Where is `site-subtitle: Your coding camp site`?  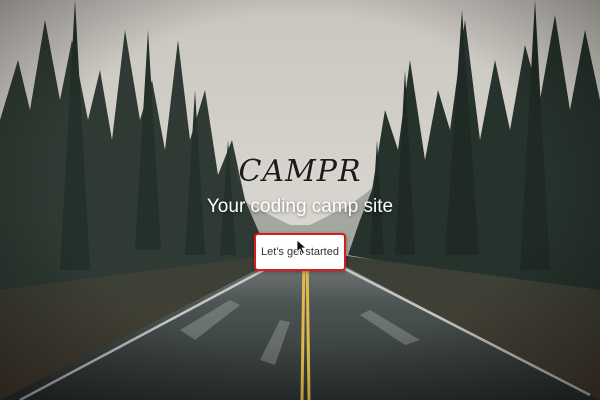 site-subtitle: Your coding camp site is located at coordinates (300, 206).